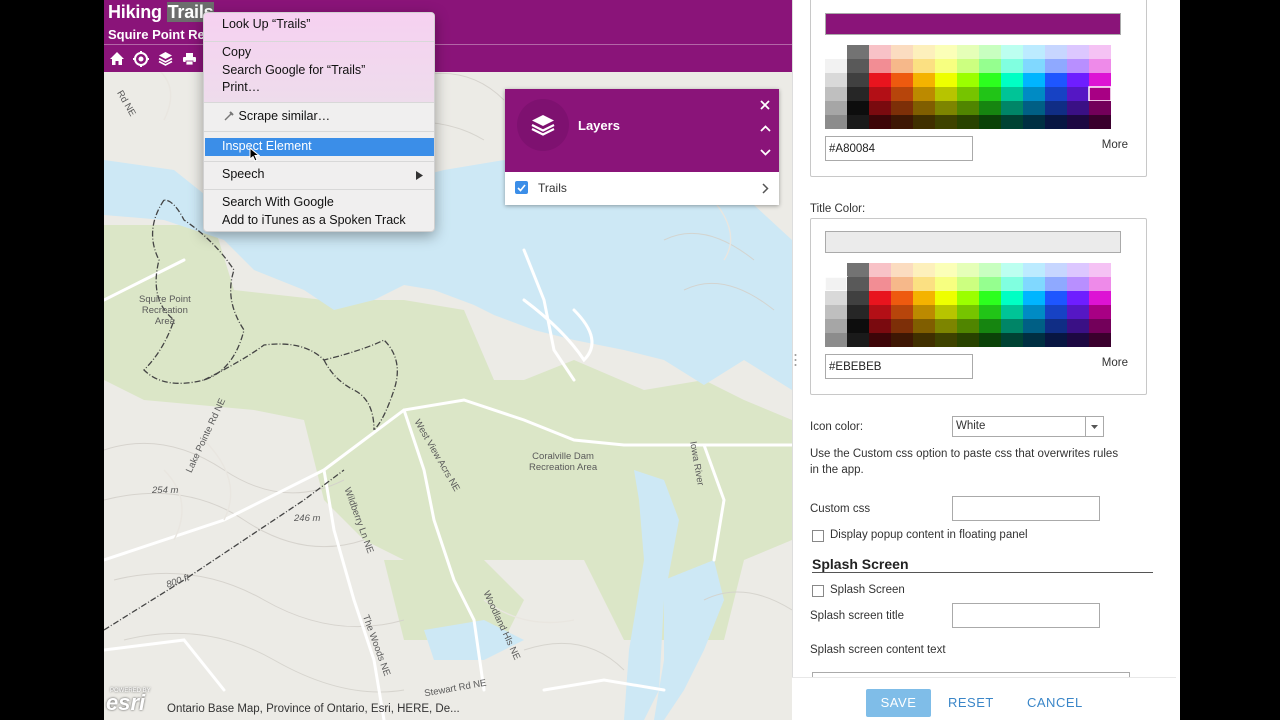 The image size is (1280, 720). What do you see at coordinates (765, 105) in the screenshot?
I see `close-icon` at bounding box center [765, 105].